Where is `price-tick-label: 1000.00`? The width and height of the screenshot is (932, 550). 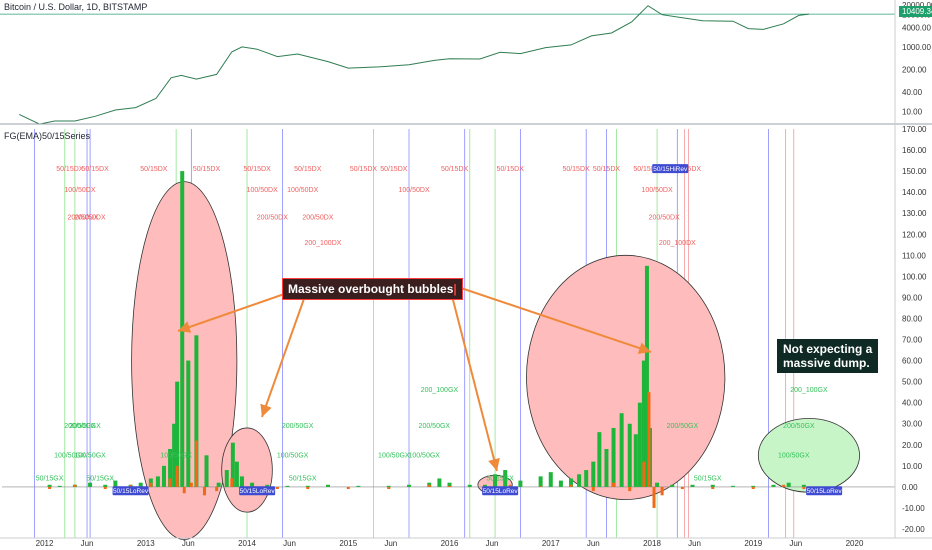
price-tick-label: 1000.00 is located at coordinates (916, 47).